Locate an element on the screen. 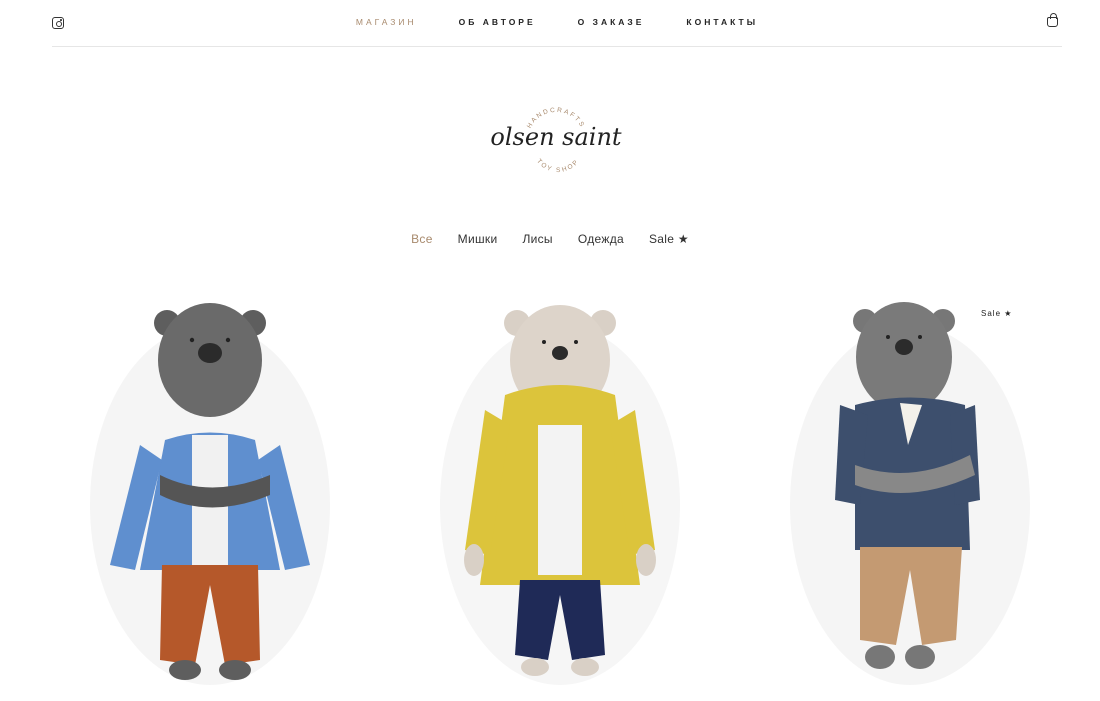 Image resolution: width=1100 pixels, height=701 pixels. filter-bears: Мишки is located at coordinates (478, 239).